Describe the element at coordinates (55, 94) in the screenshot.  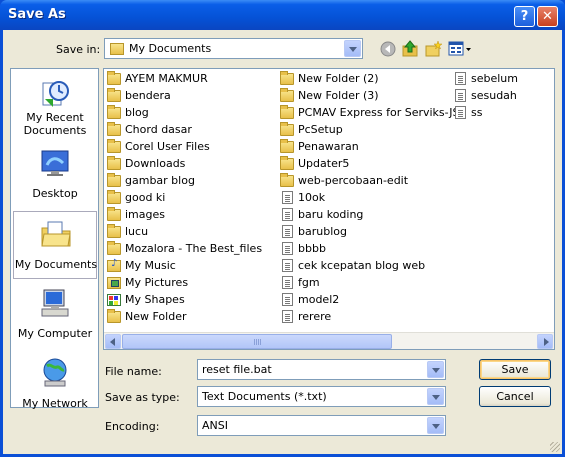
I see `recent-documents-icon` at that location.